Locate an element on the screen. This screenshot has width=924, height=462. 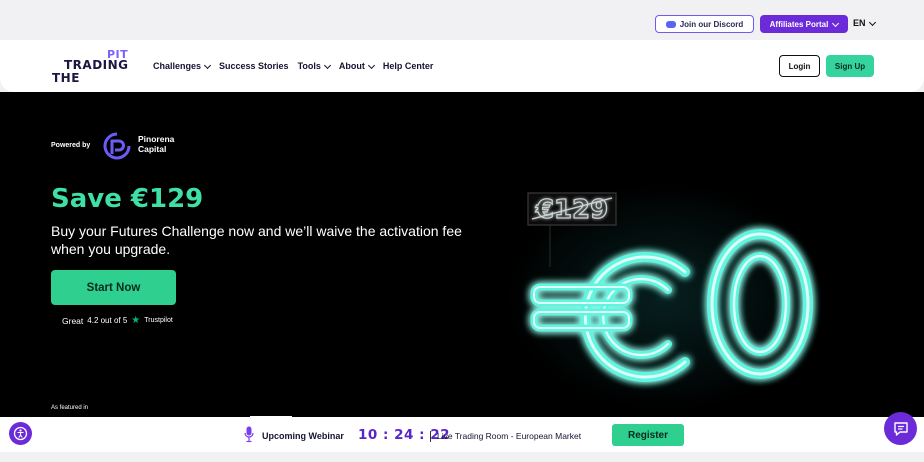
trust-rating-text: 4.2 out of 5 is located at coordinates (107, 320).